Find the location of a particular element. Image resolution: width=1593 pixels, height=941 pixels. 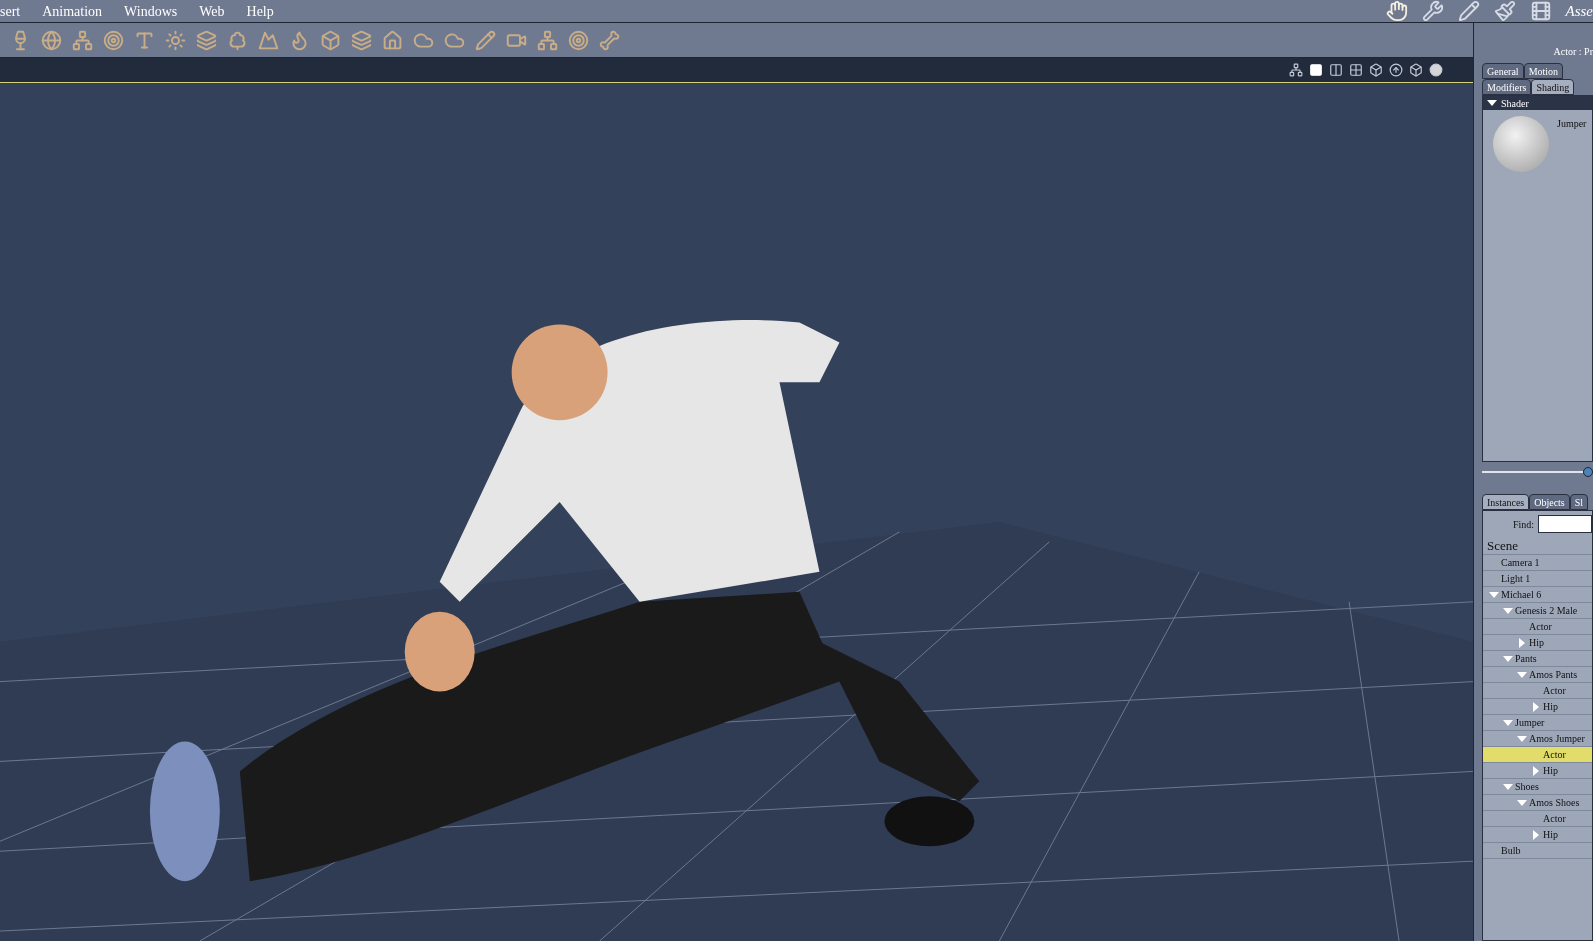

section-title: Shader is located at coordinates (1515, 103).